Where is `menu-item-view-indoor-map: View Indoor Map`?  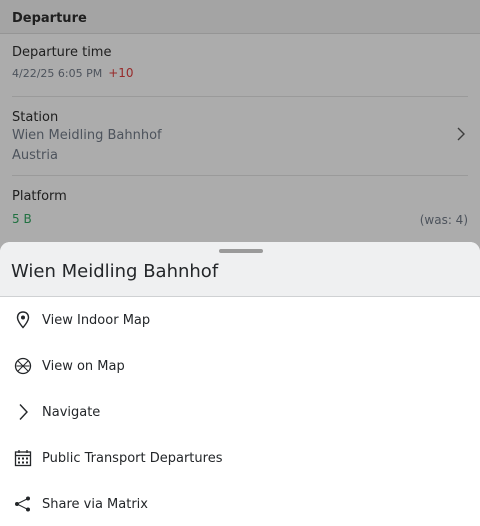 menu-item-view-indoor-map: View Indoor Map is located at coordinates (240, 320).